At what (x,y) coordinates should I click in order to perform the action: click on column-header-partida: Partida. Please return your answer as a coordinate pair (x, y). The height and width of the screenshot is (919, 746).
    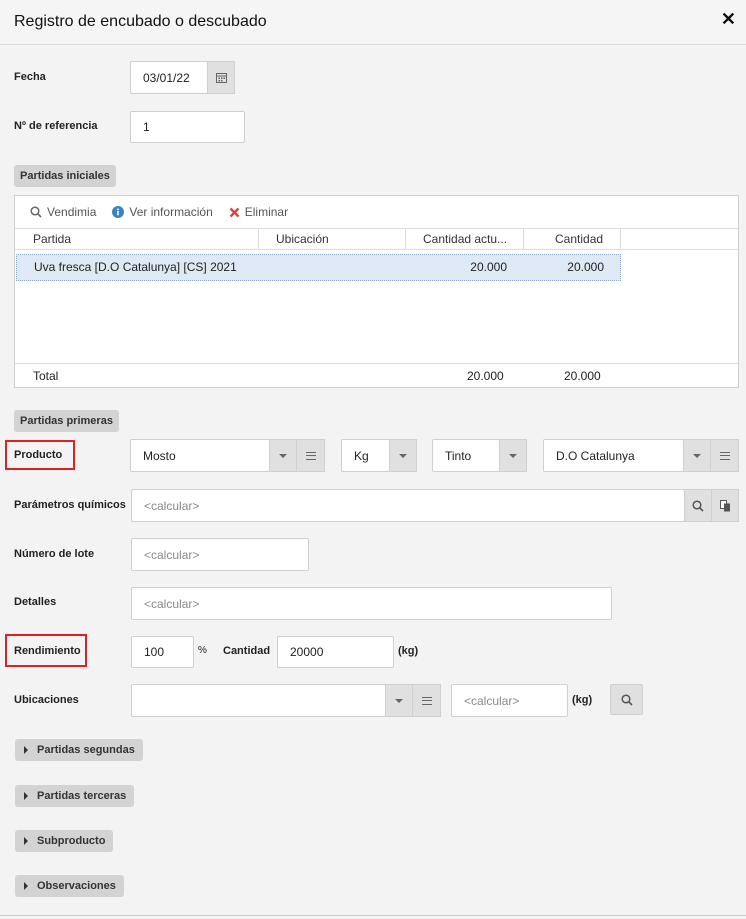
    Looking at the image, I should click on (137, 239).